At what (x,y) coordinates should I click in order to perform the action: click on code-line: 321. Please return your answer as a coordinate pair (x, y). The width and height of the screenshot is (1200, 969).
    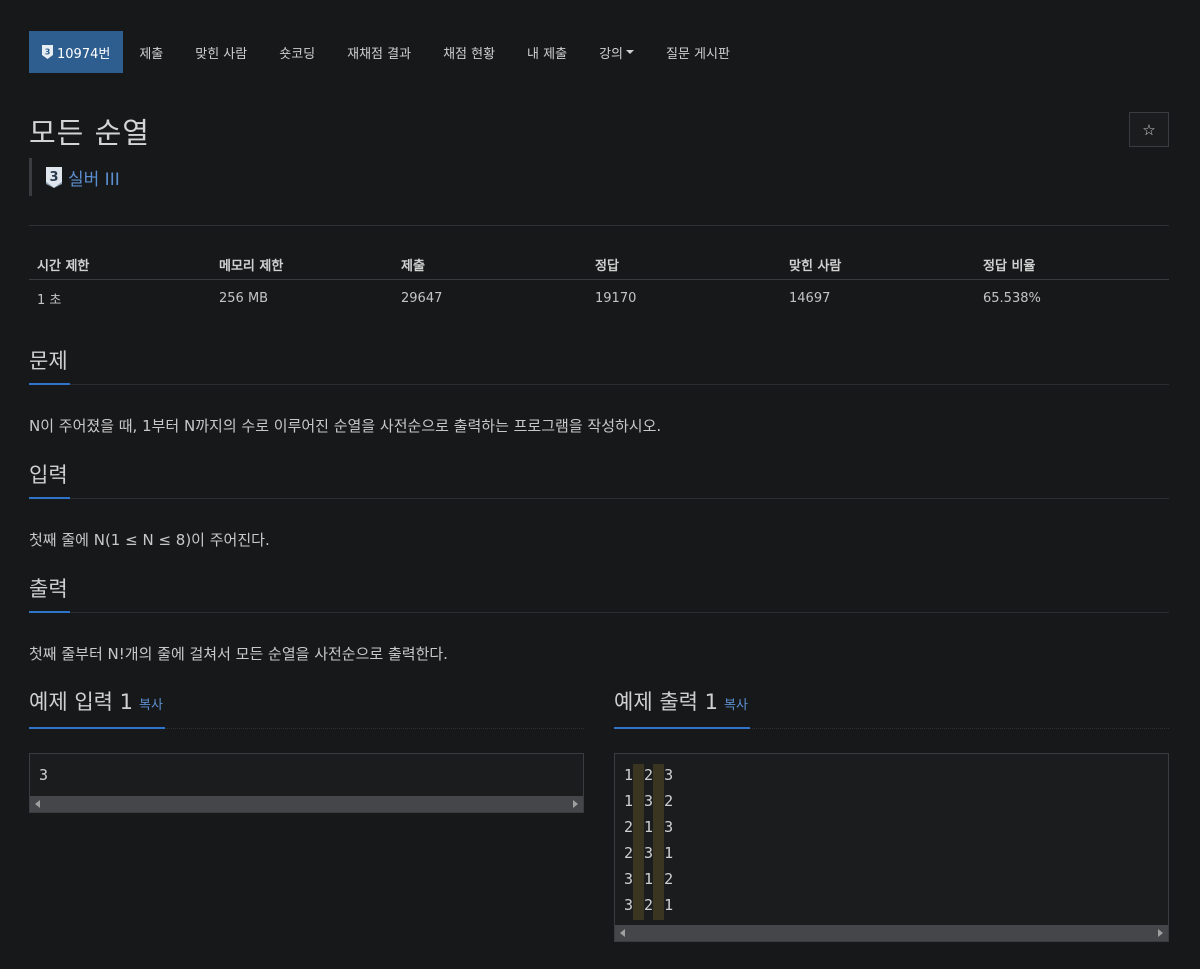
    Looking at the image, I should click on (891, 907).